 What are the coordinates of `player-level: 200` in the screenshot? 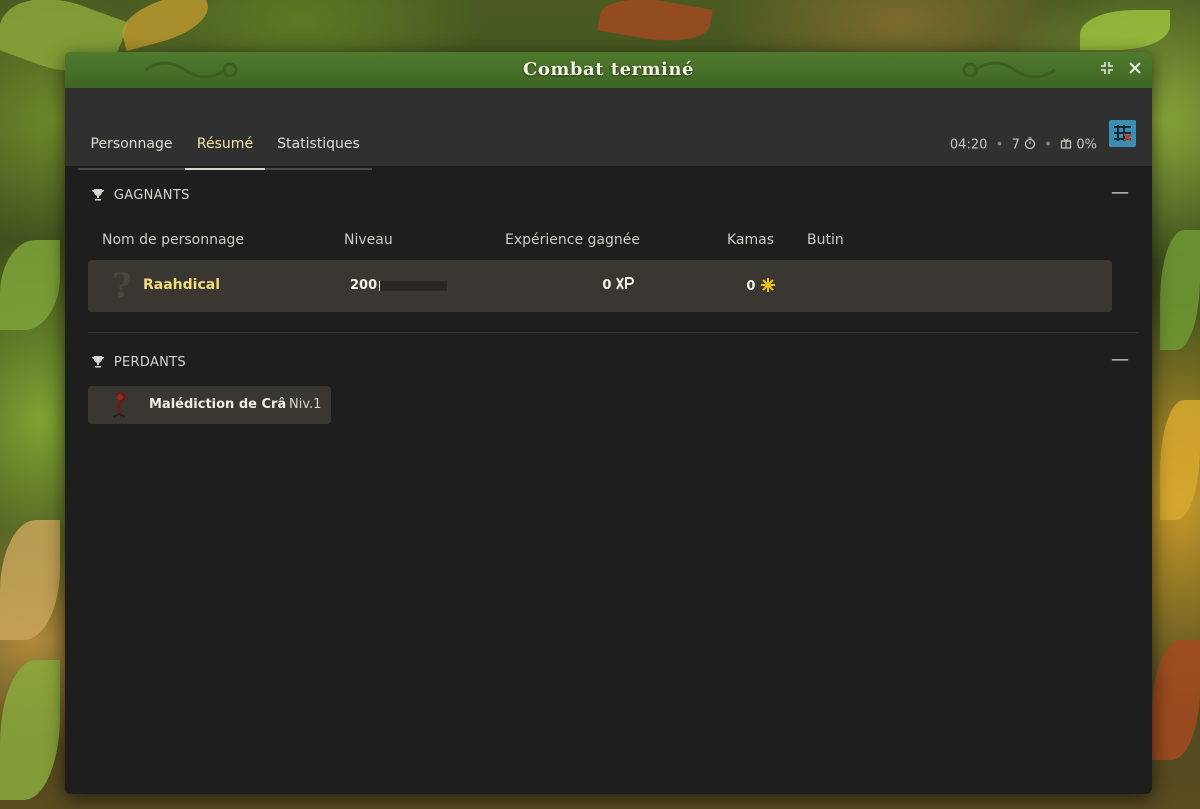 It's located at (364, 285).